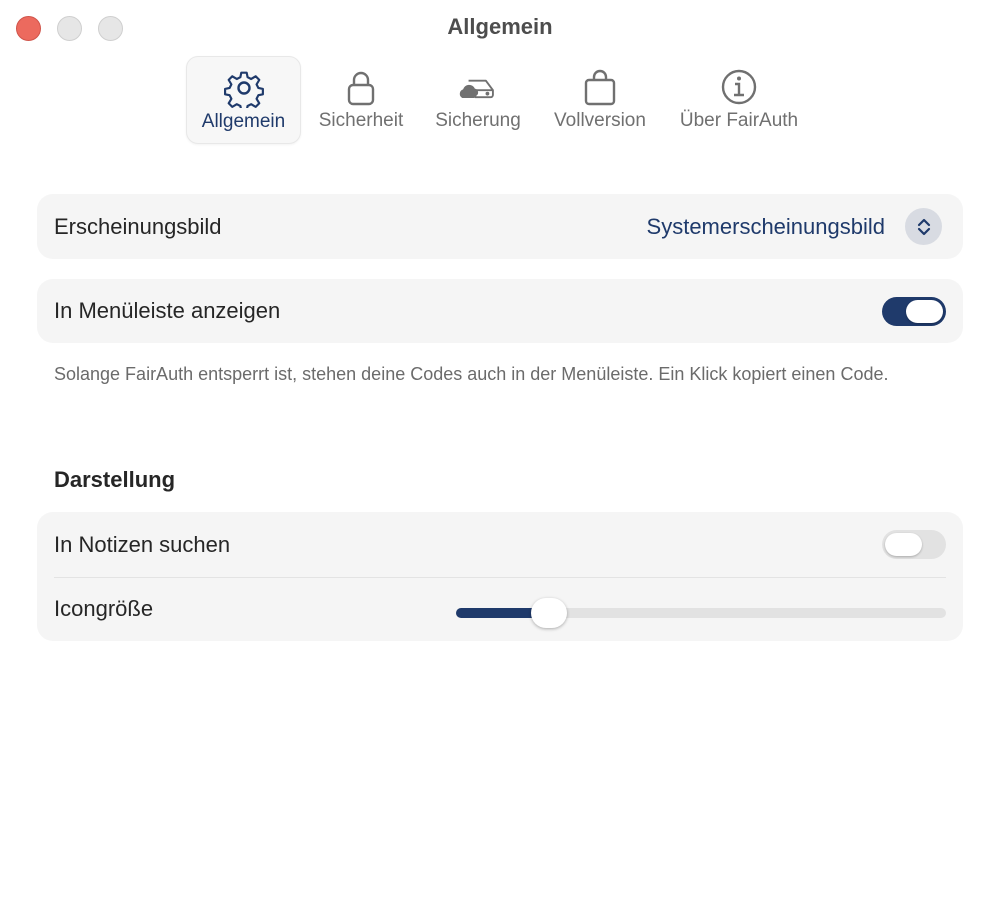 This screenshot has width=1000, height=908. What do you see at coordinates (923, 226) in the screenshot?
I see `chevron-up-down-icon` at bounding box center [923, 226].